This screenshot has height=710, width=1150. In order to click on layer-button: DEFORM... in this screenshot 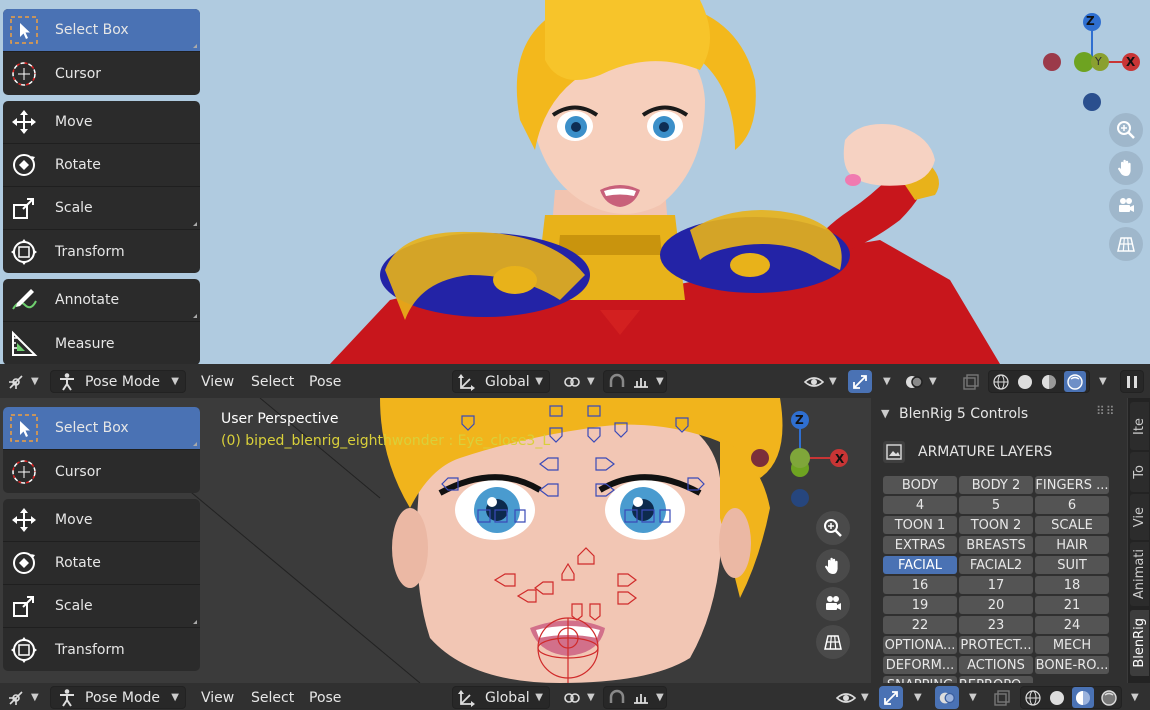, I will do `click(920, 665)`.